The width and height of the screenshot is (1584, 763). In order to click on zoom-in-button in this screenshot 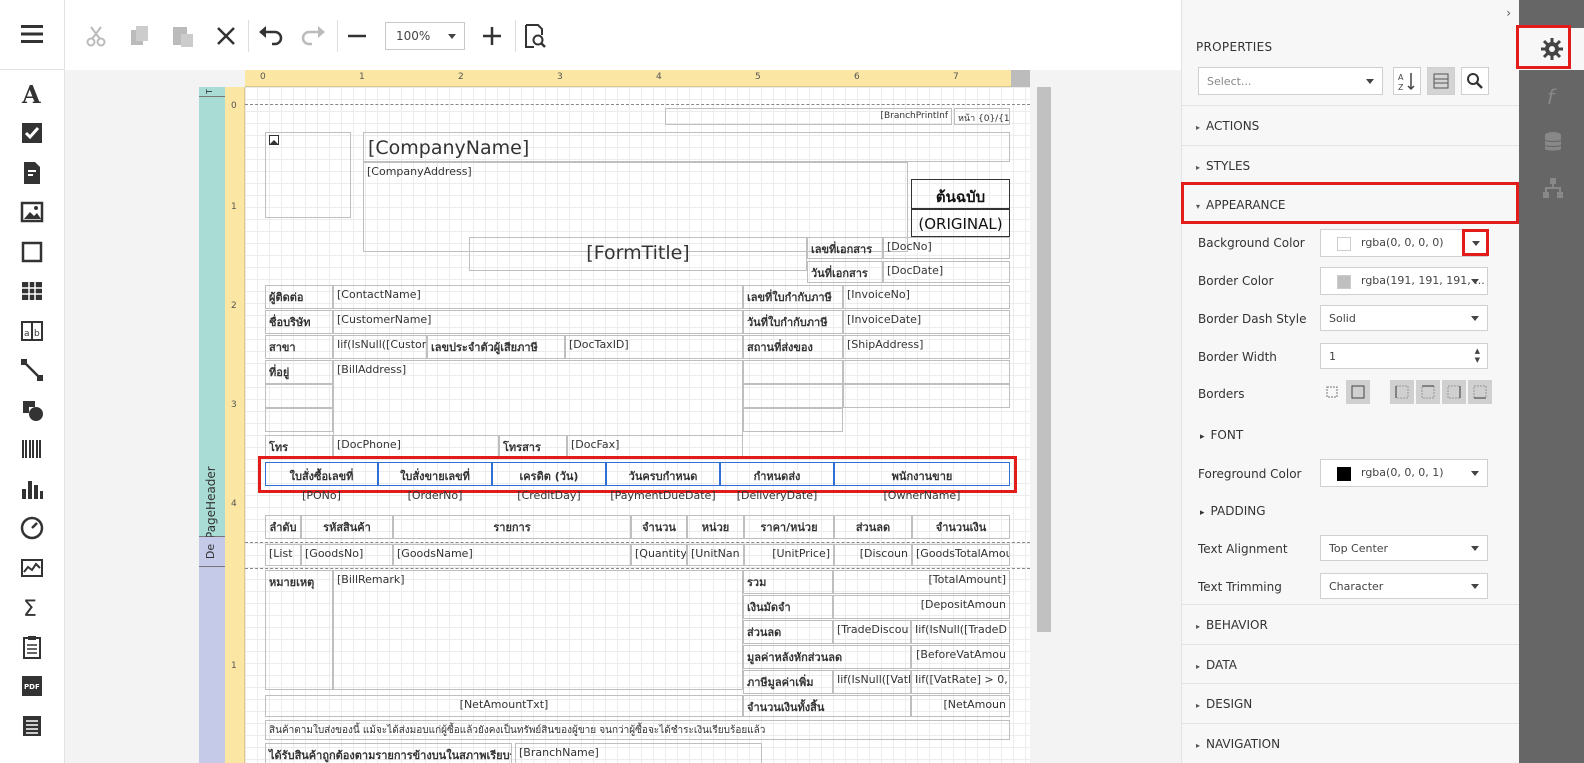, I will do `click(492, 36)`.